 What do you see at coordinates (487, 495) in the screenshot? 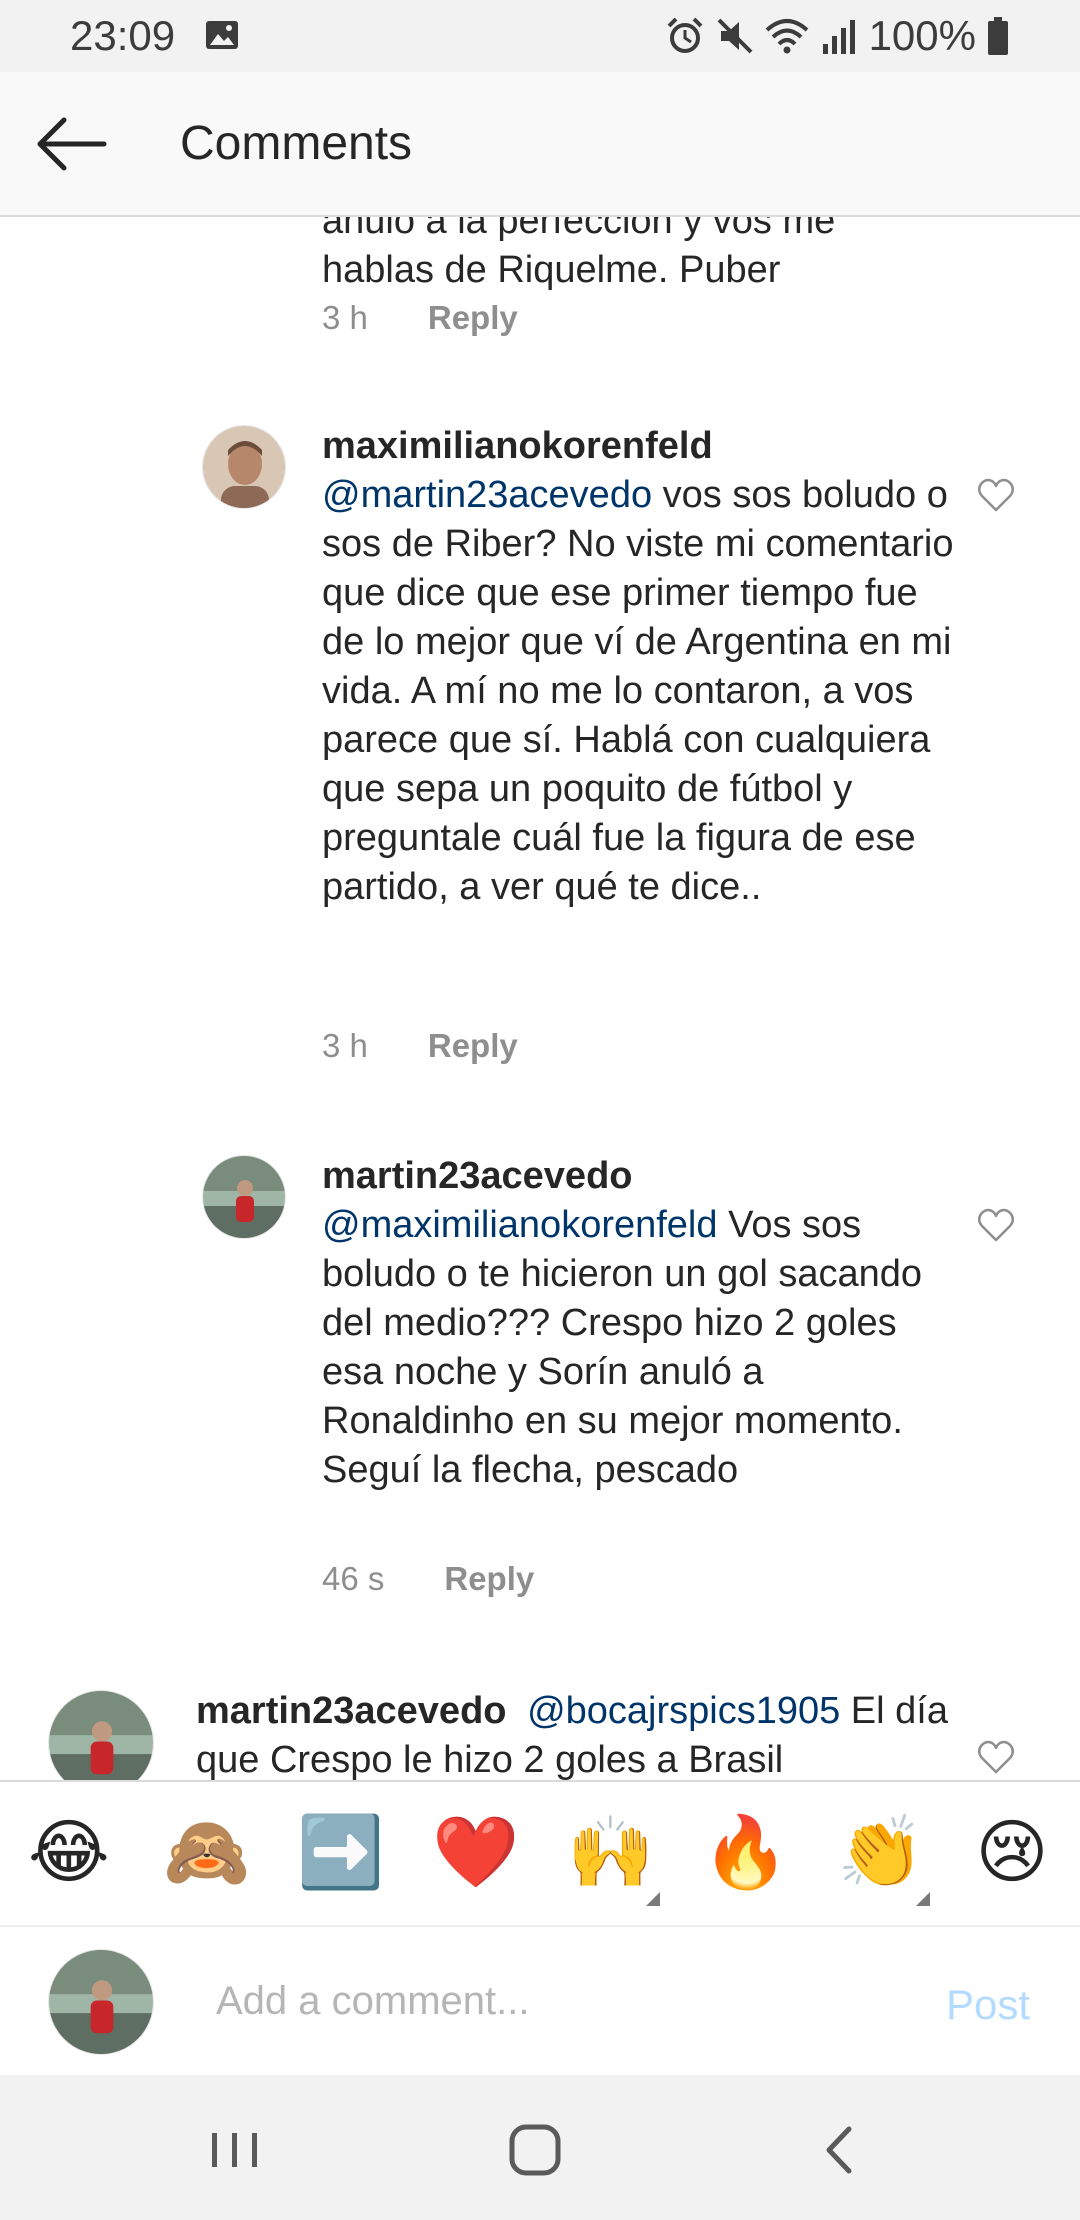
I see `mention-link: @martin23acevedo` at bounding box center [487, 495].